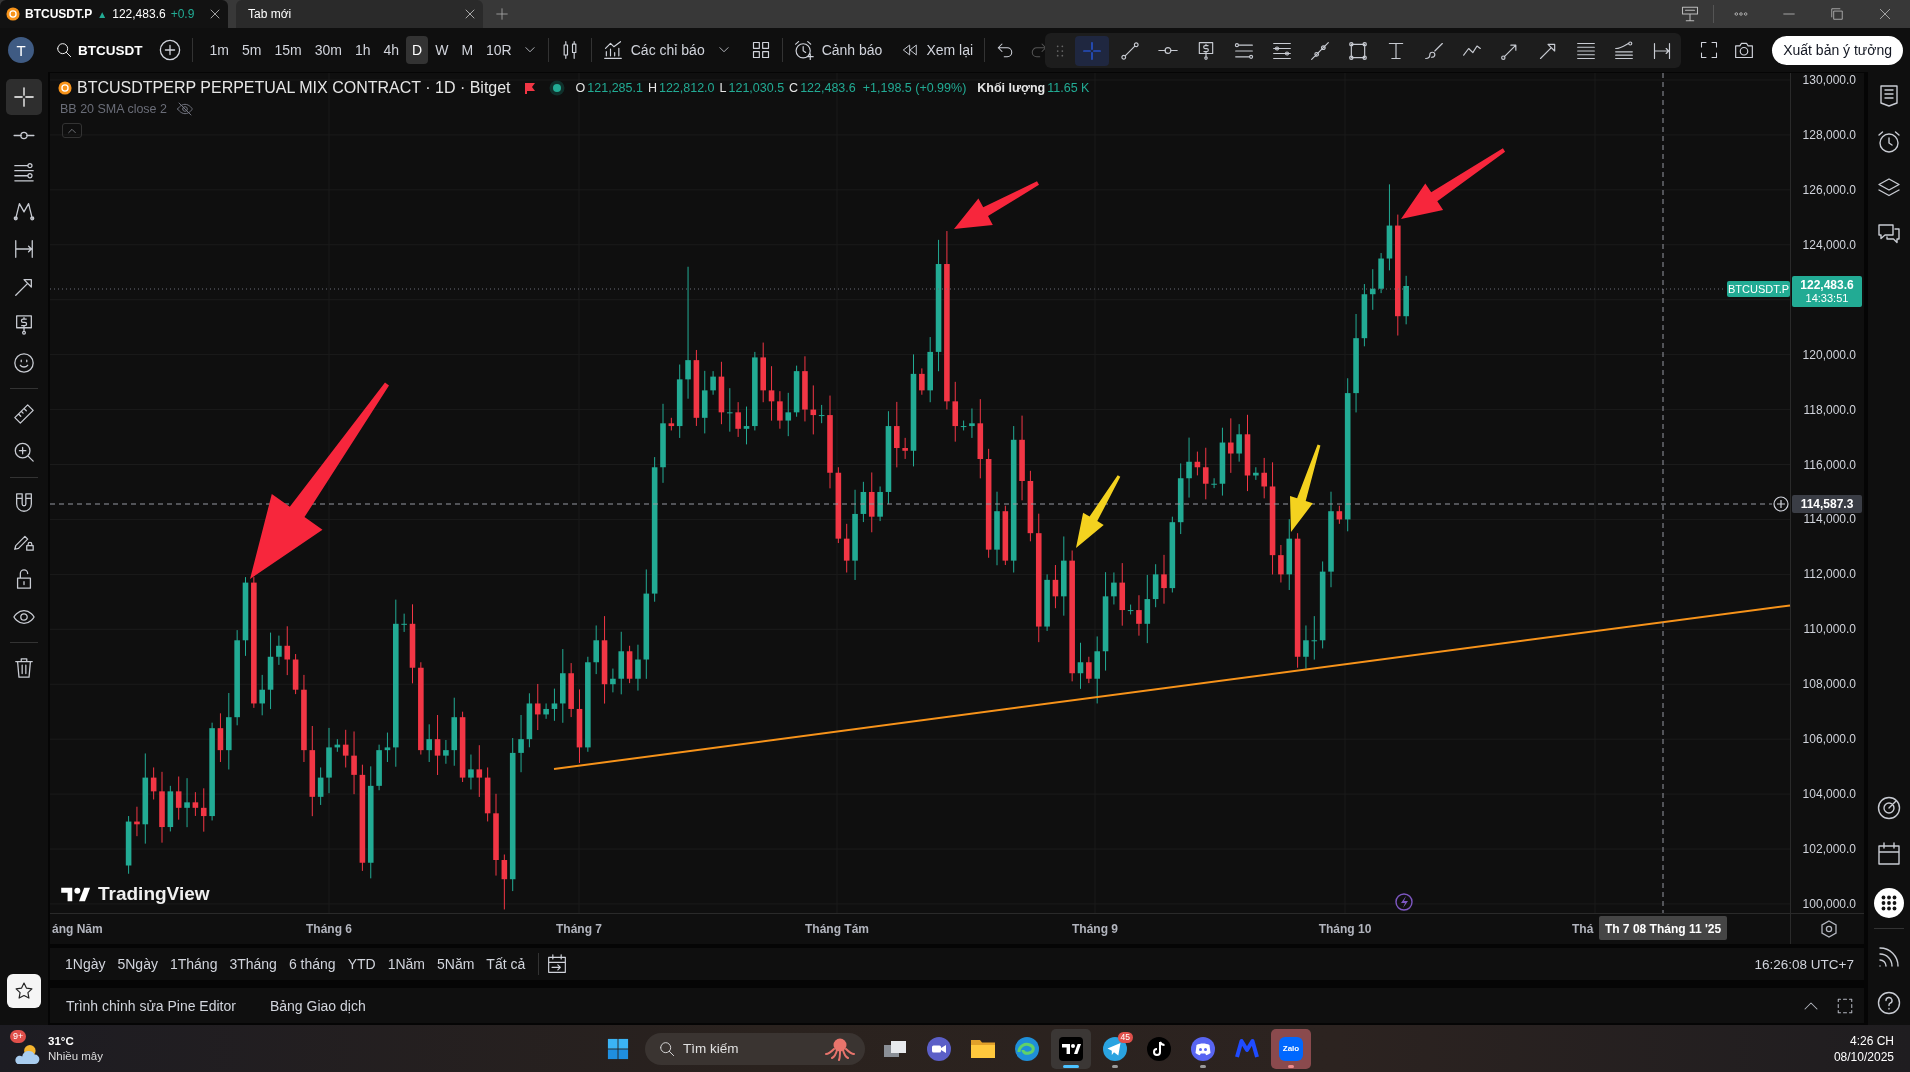 Image resolution: width=1910 pixels, height=1072 pixels. Describe the element at coordinates (743, 1048) in the screenshot. I see `search-input: Tìm kiếm` at that location.